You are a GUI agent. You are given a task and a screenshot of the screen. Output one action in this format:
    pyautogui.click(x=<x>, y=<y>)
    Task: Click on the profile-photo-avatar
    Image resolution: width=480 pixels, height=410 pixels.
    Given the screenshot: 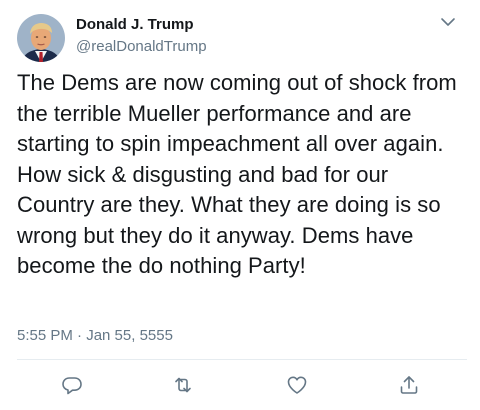 What is the action you would take?
    pyautogui.click(x=41, y=38)
    